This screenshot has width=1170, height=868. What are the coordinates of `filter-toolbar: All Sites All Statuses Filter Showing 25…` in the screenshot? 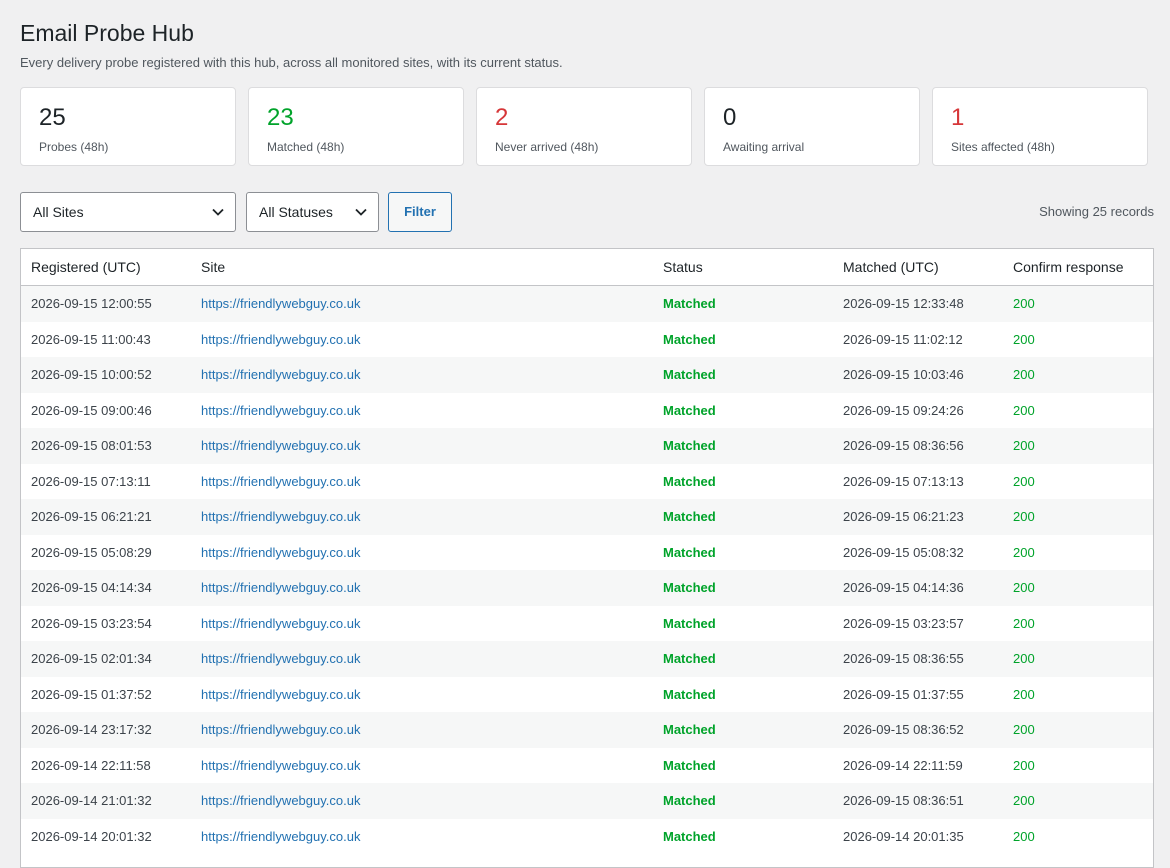 It's located at (587, 212).